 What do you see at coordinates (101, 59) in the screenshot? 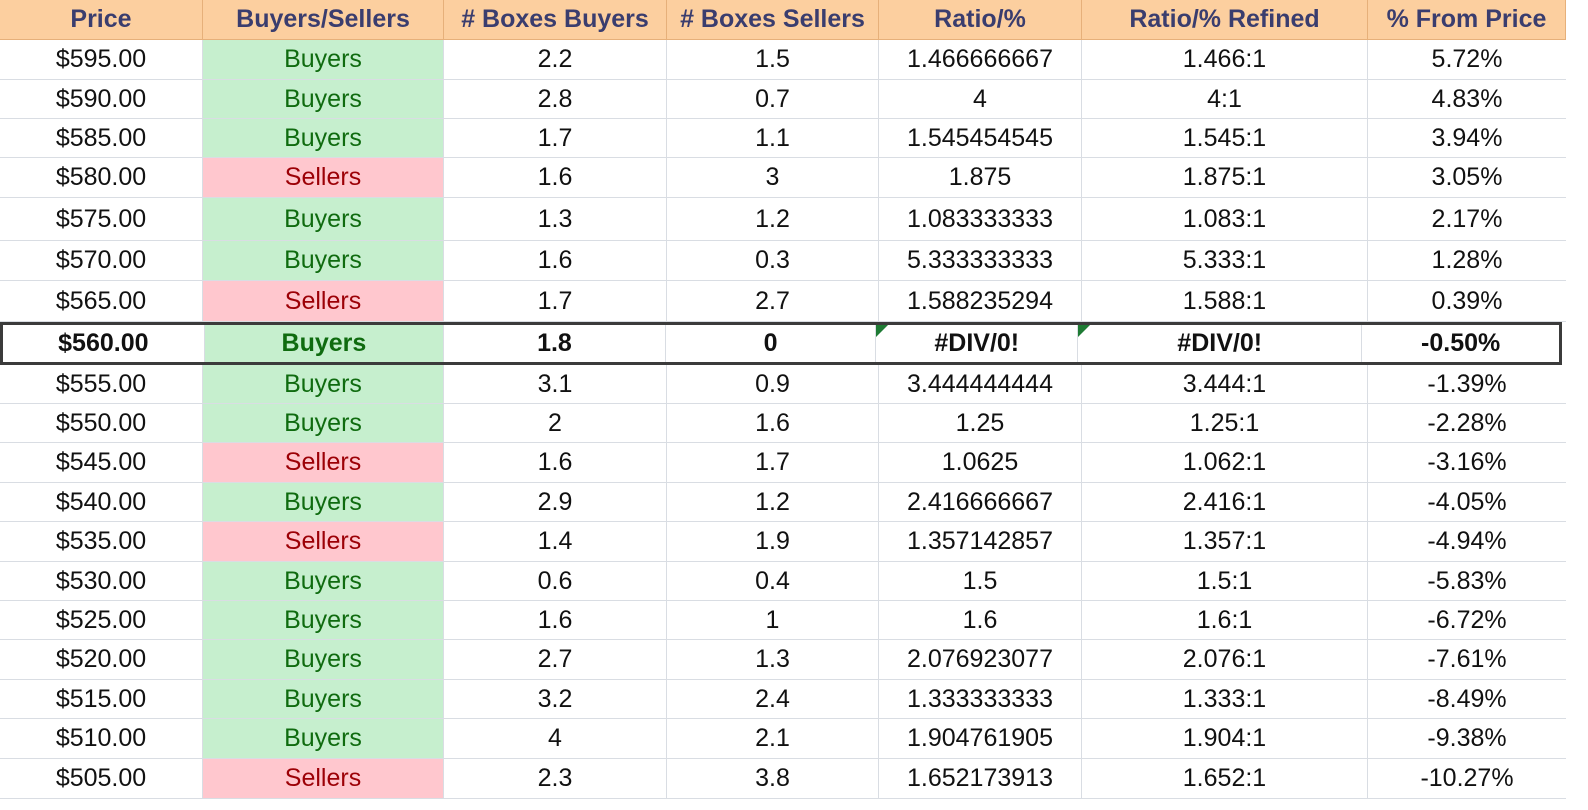
I see `price-cell: $595.00` at bounding box center [101, 59].